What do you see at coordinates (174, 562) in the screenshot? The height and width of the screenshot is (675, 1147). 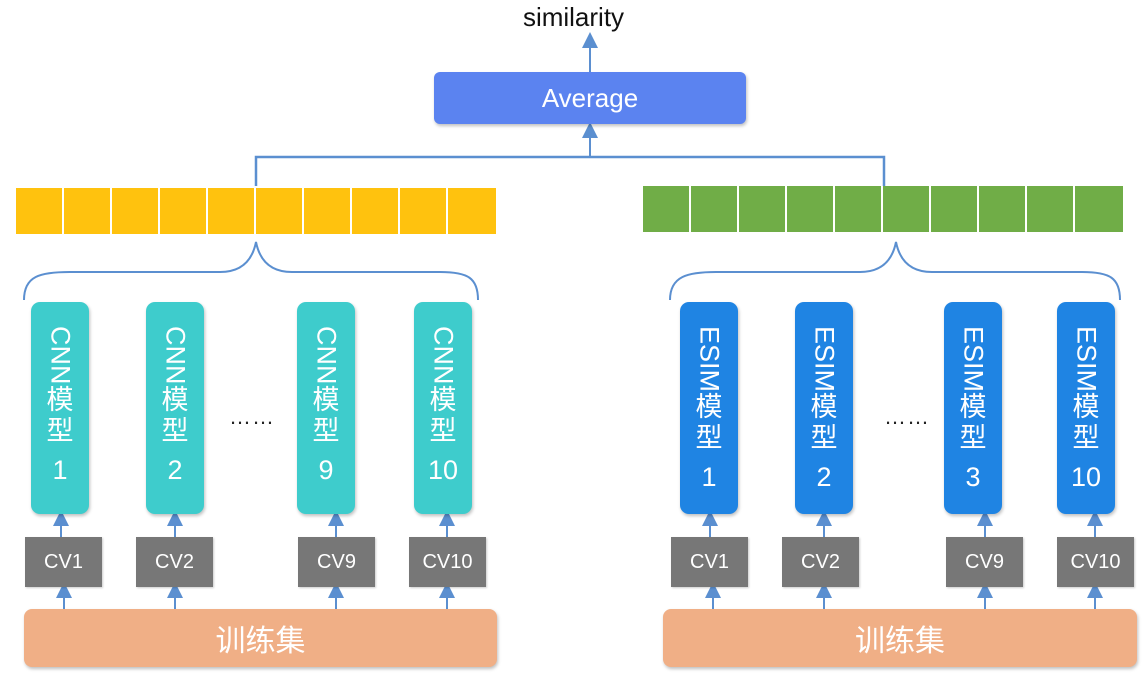 I see `cnn-cv-box-2: CV2` at bounding box center [174, 562].